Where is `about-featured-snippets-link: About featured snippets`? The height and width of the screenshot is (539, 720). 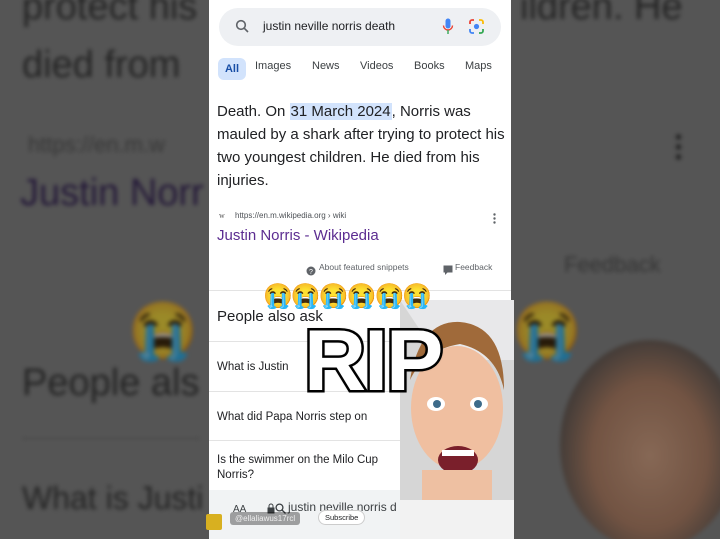
about-featured-snippets-link: About featured snippets is located at coordinates (364, 267).